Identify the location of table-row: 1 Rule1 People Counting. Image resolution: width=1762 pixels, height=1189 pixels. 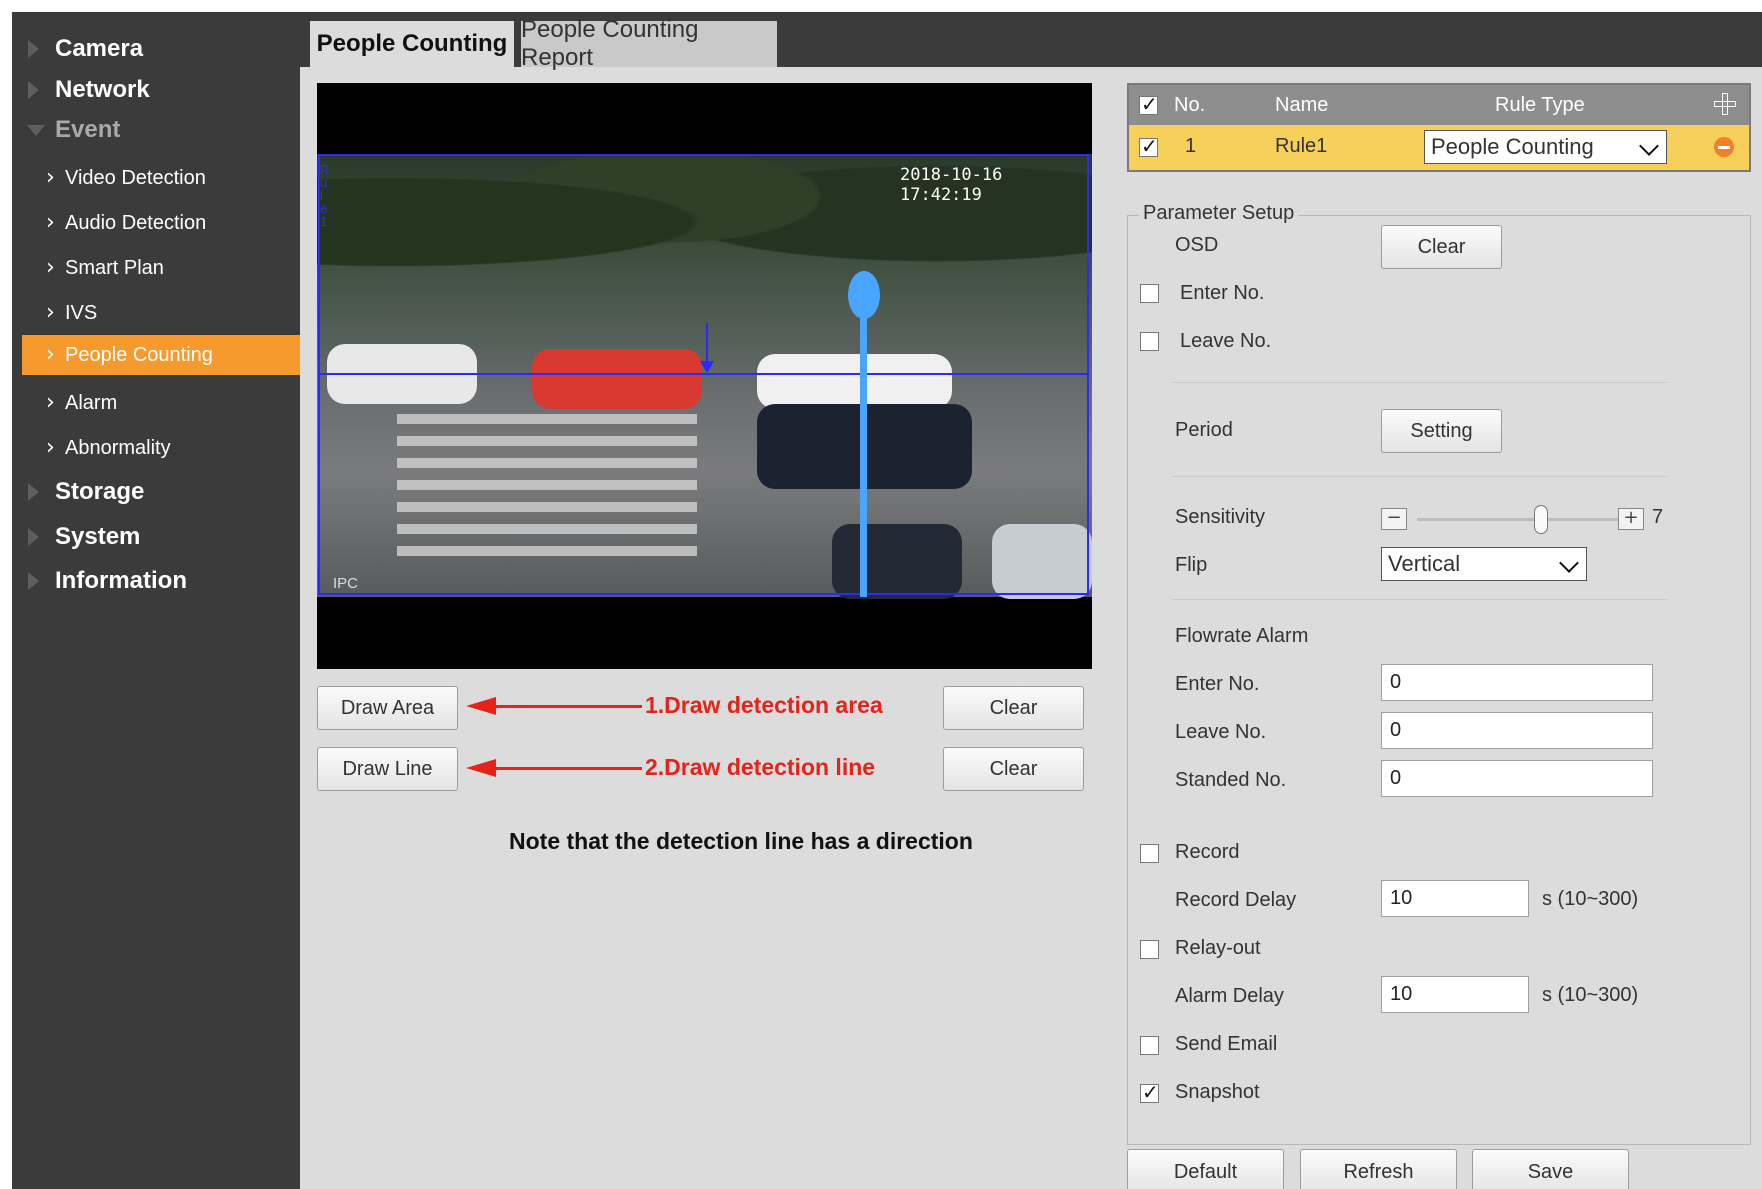
(1439, 147).